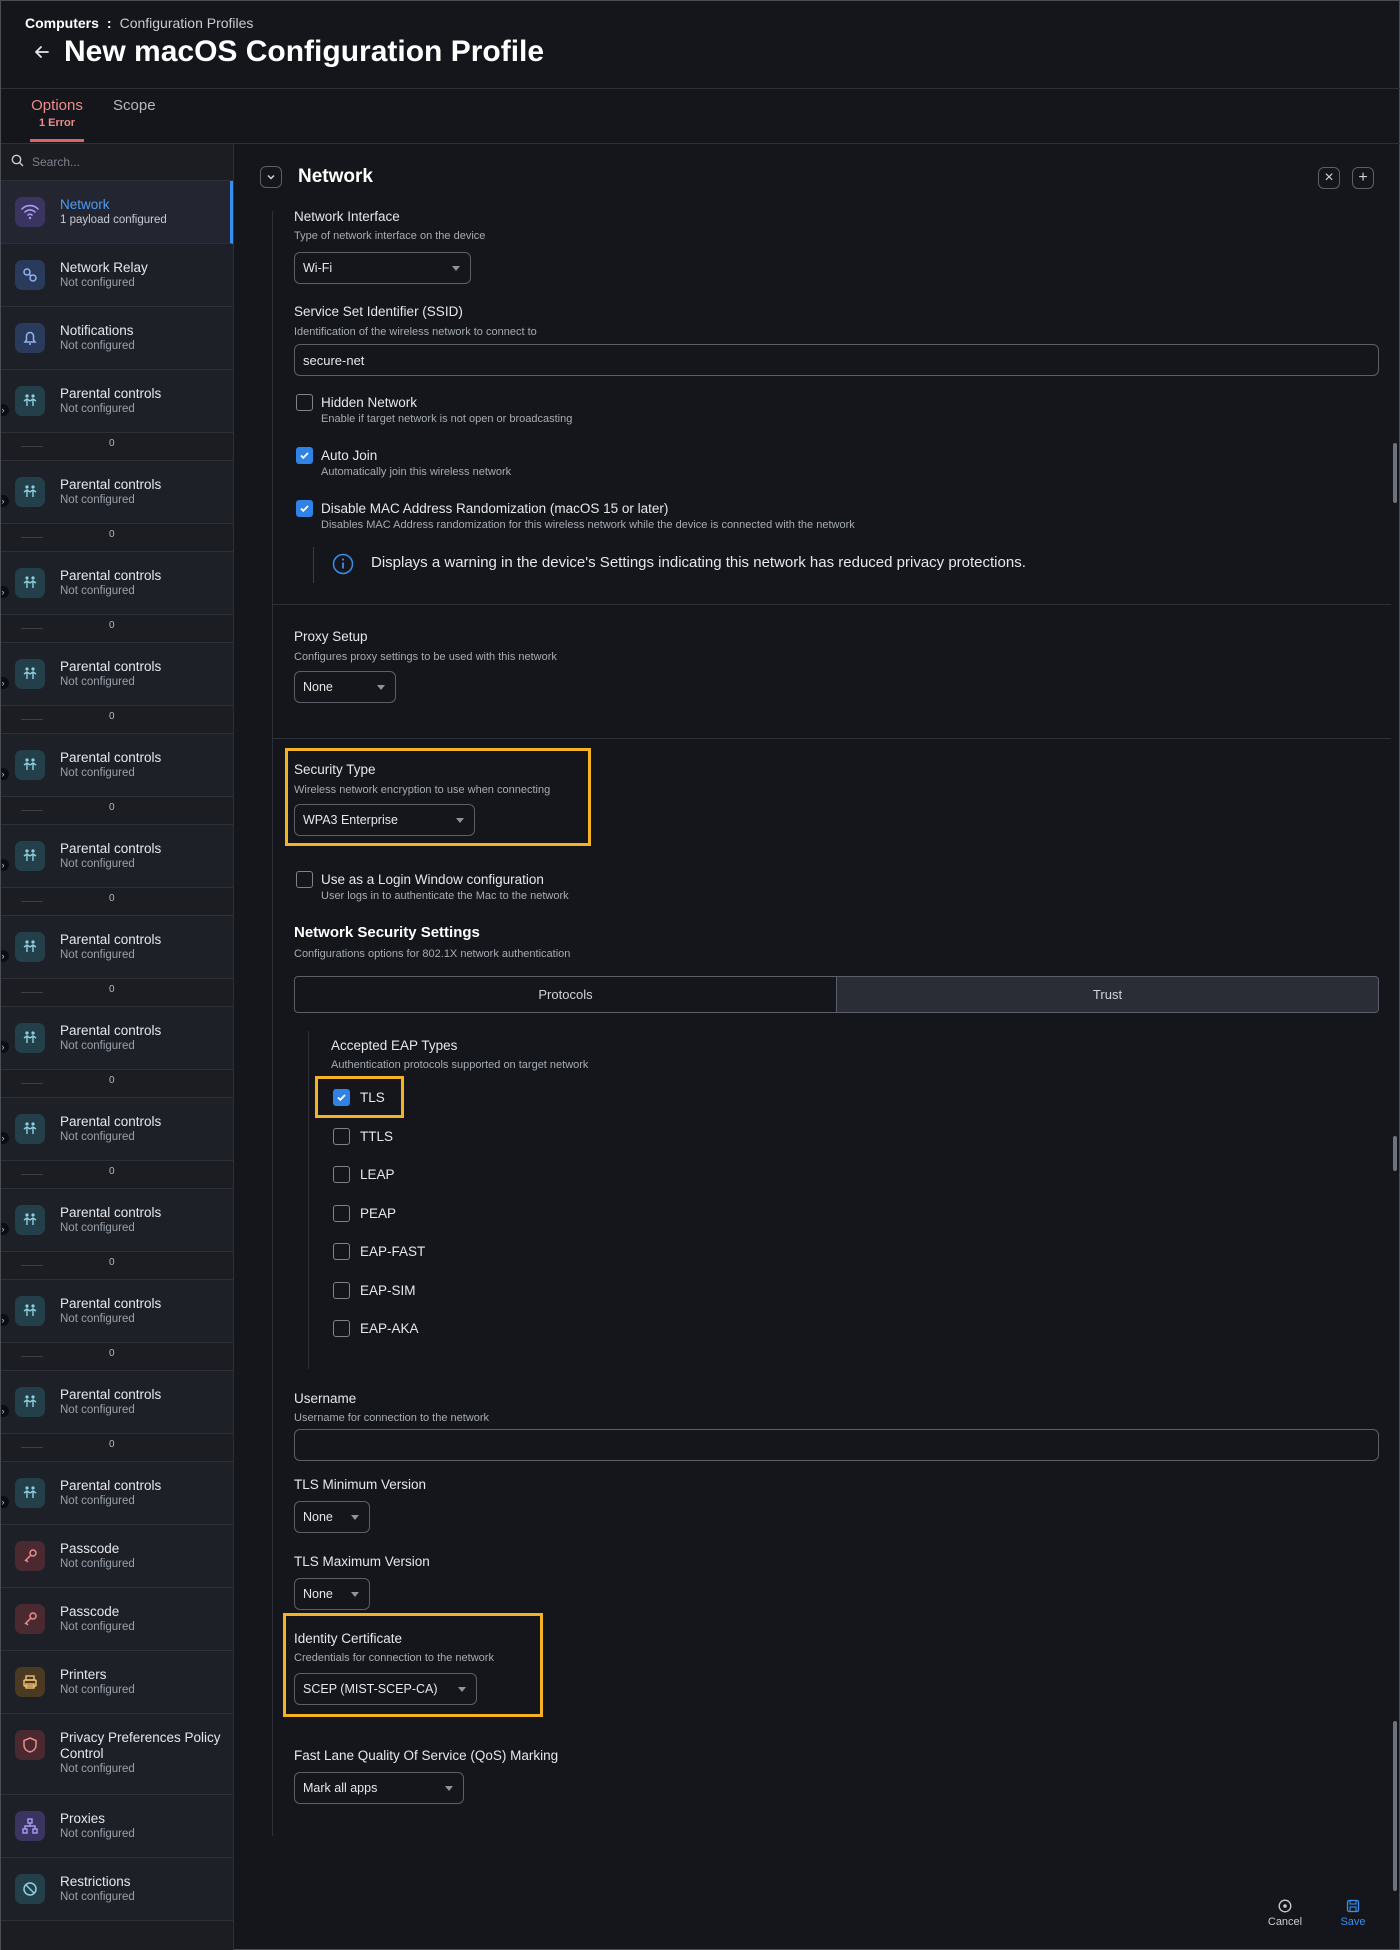  Describe the element at coordinates (1285, 1913) in the screenshot. I see `cancel-button: Cancel` at that location.